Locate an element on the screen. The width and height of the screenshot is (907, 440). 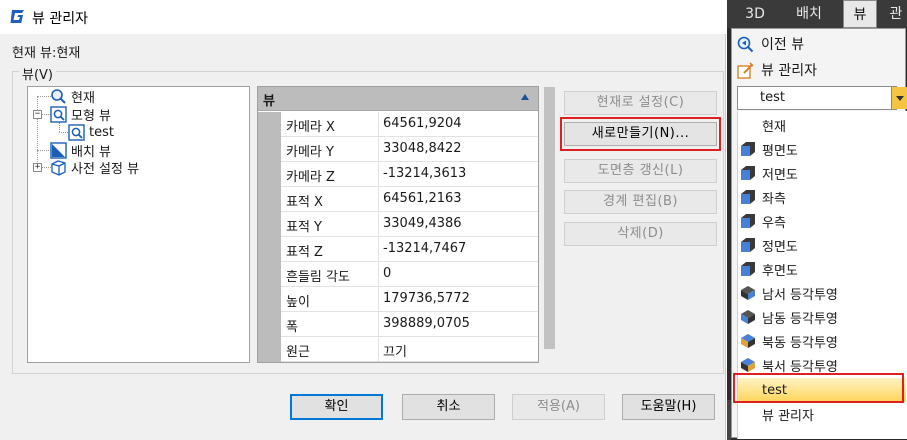
property-row: 원근 끄기 is located at coordinates (398, 349).